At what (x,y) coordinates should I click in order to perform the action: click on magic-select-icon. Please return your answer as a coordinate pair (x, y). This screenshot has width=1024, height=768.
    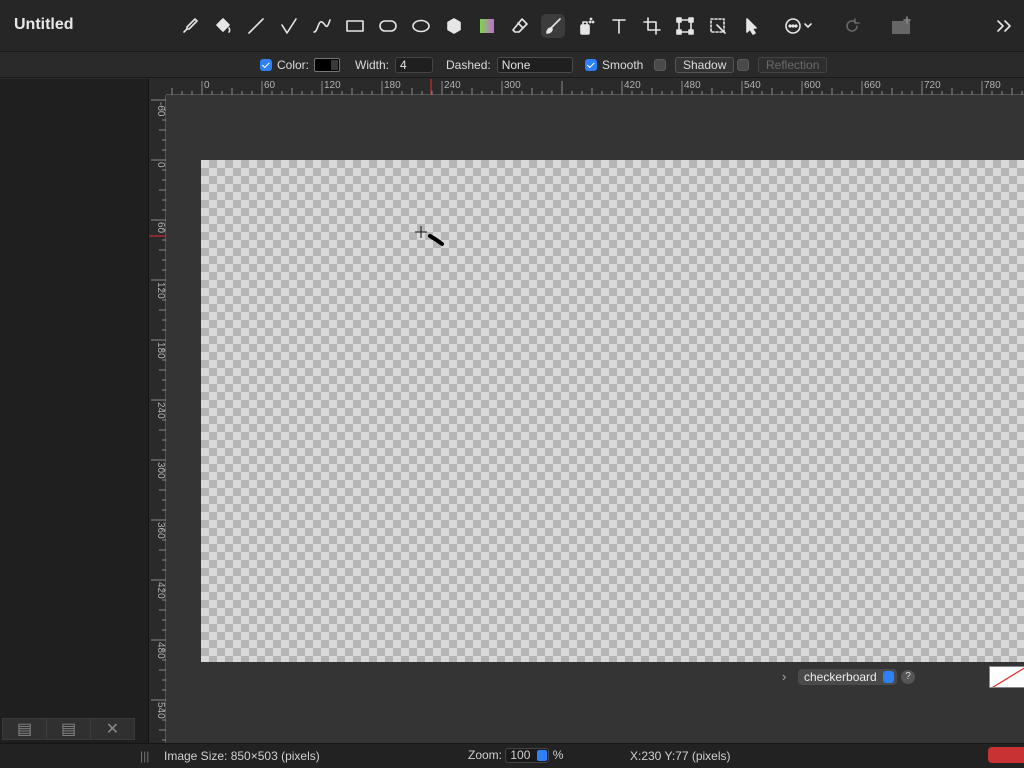
    Looking at the image, I should click on (718, 26).